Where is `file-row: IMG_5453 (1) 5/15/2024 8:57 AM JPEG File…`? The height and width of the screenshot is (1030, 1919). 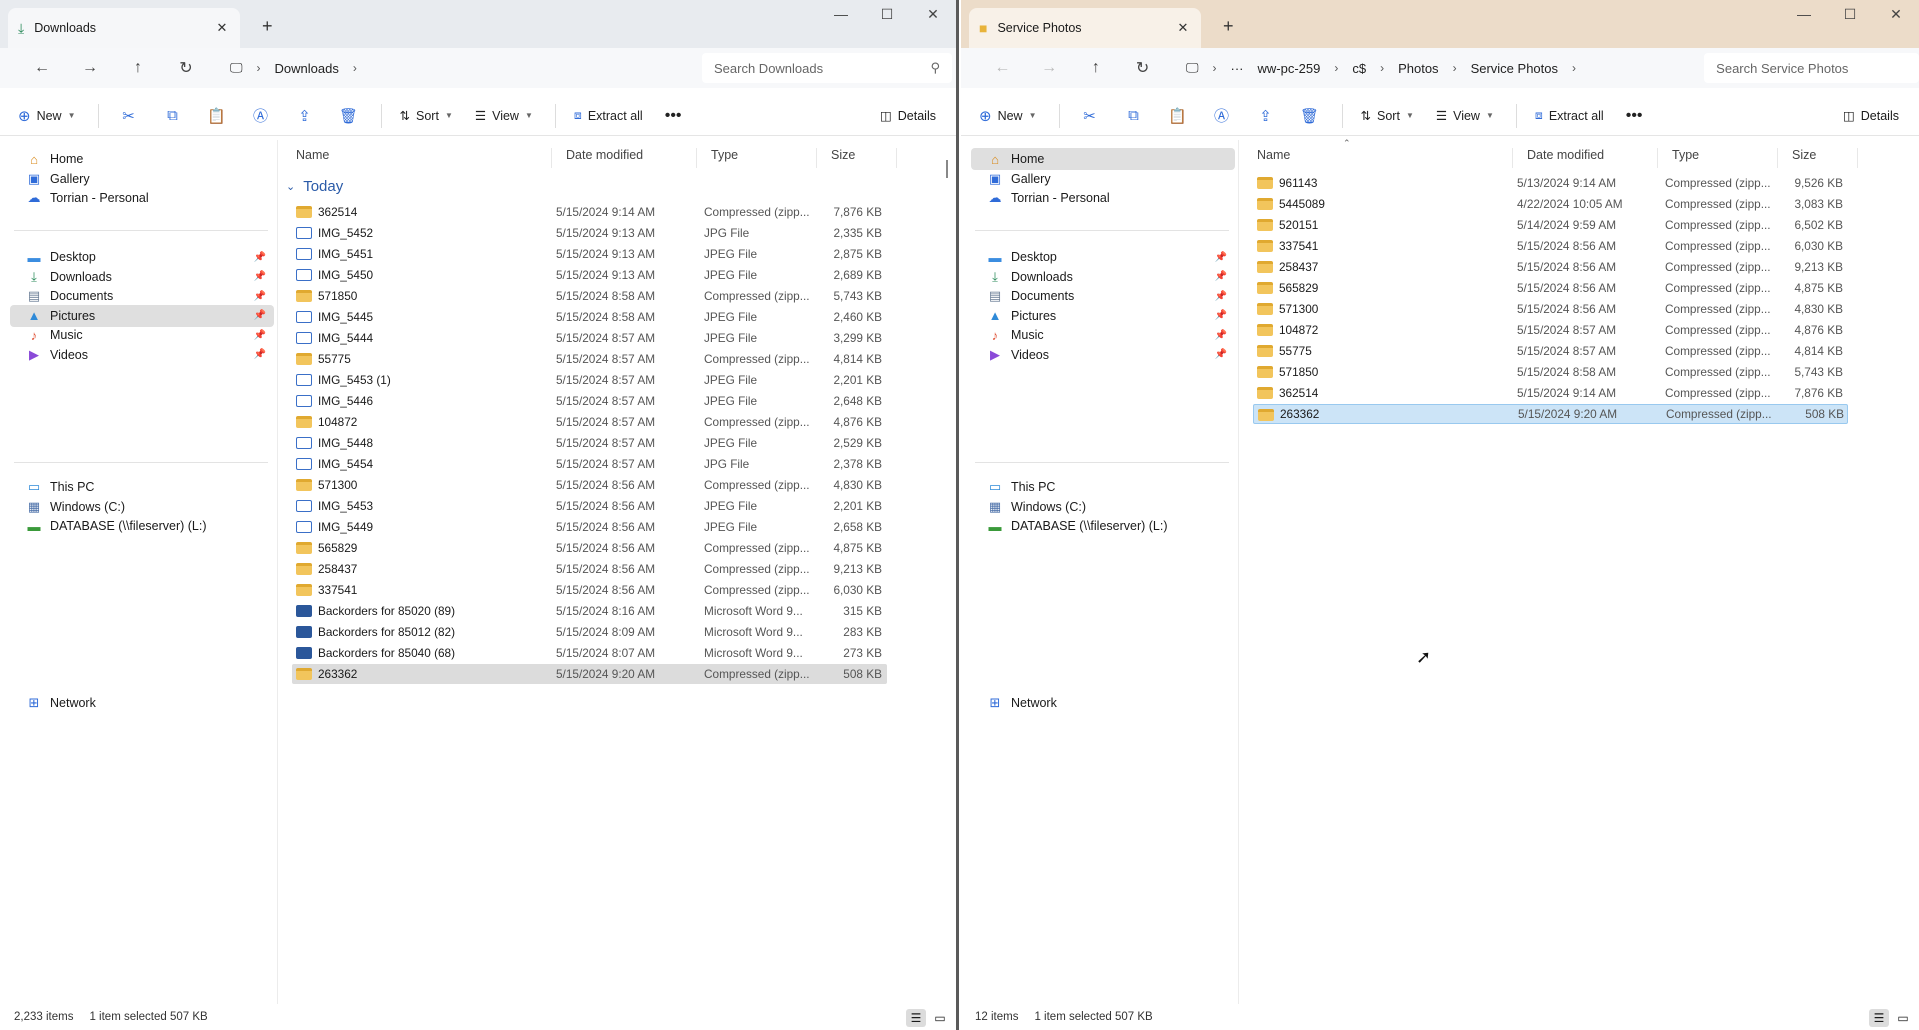
file-row: IMG_5453 (1) 5/15/2024 8:57 AM JPEG File… is located at coordinates (589, 380).